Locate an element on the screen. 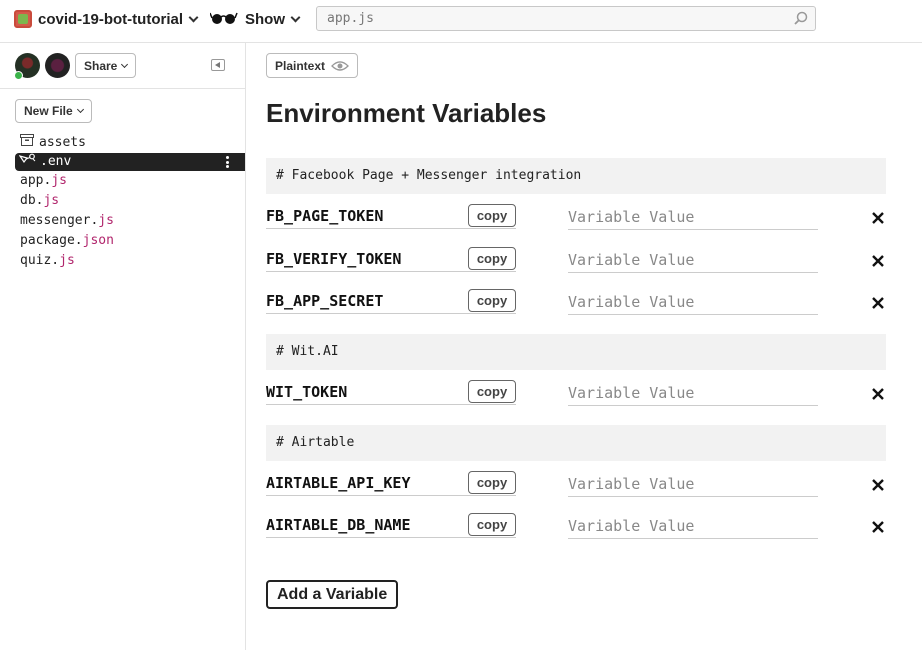 This screenshot has width=922, height=650. top-bar: covid-19-bot-tutorial Show is located at coordinates (461, 21).